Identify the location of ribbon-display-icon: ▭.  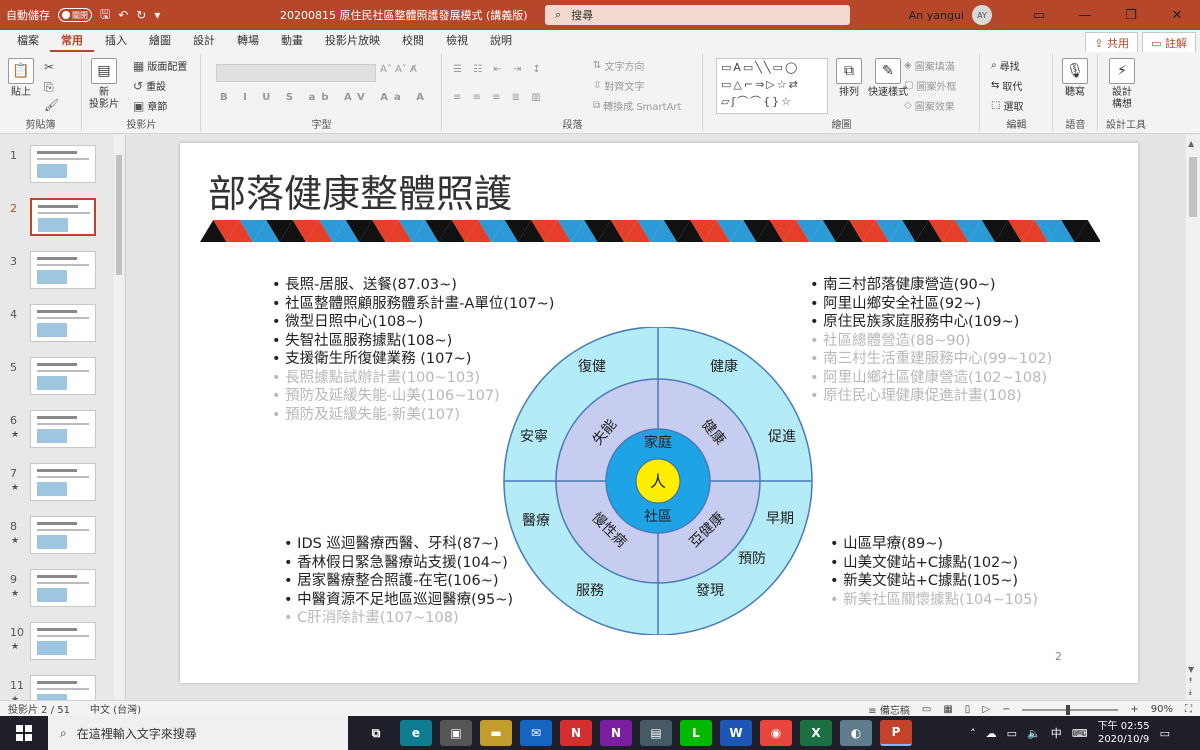
(1039, 15).